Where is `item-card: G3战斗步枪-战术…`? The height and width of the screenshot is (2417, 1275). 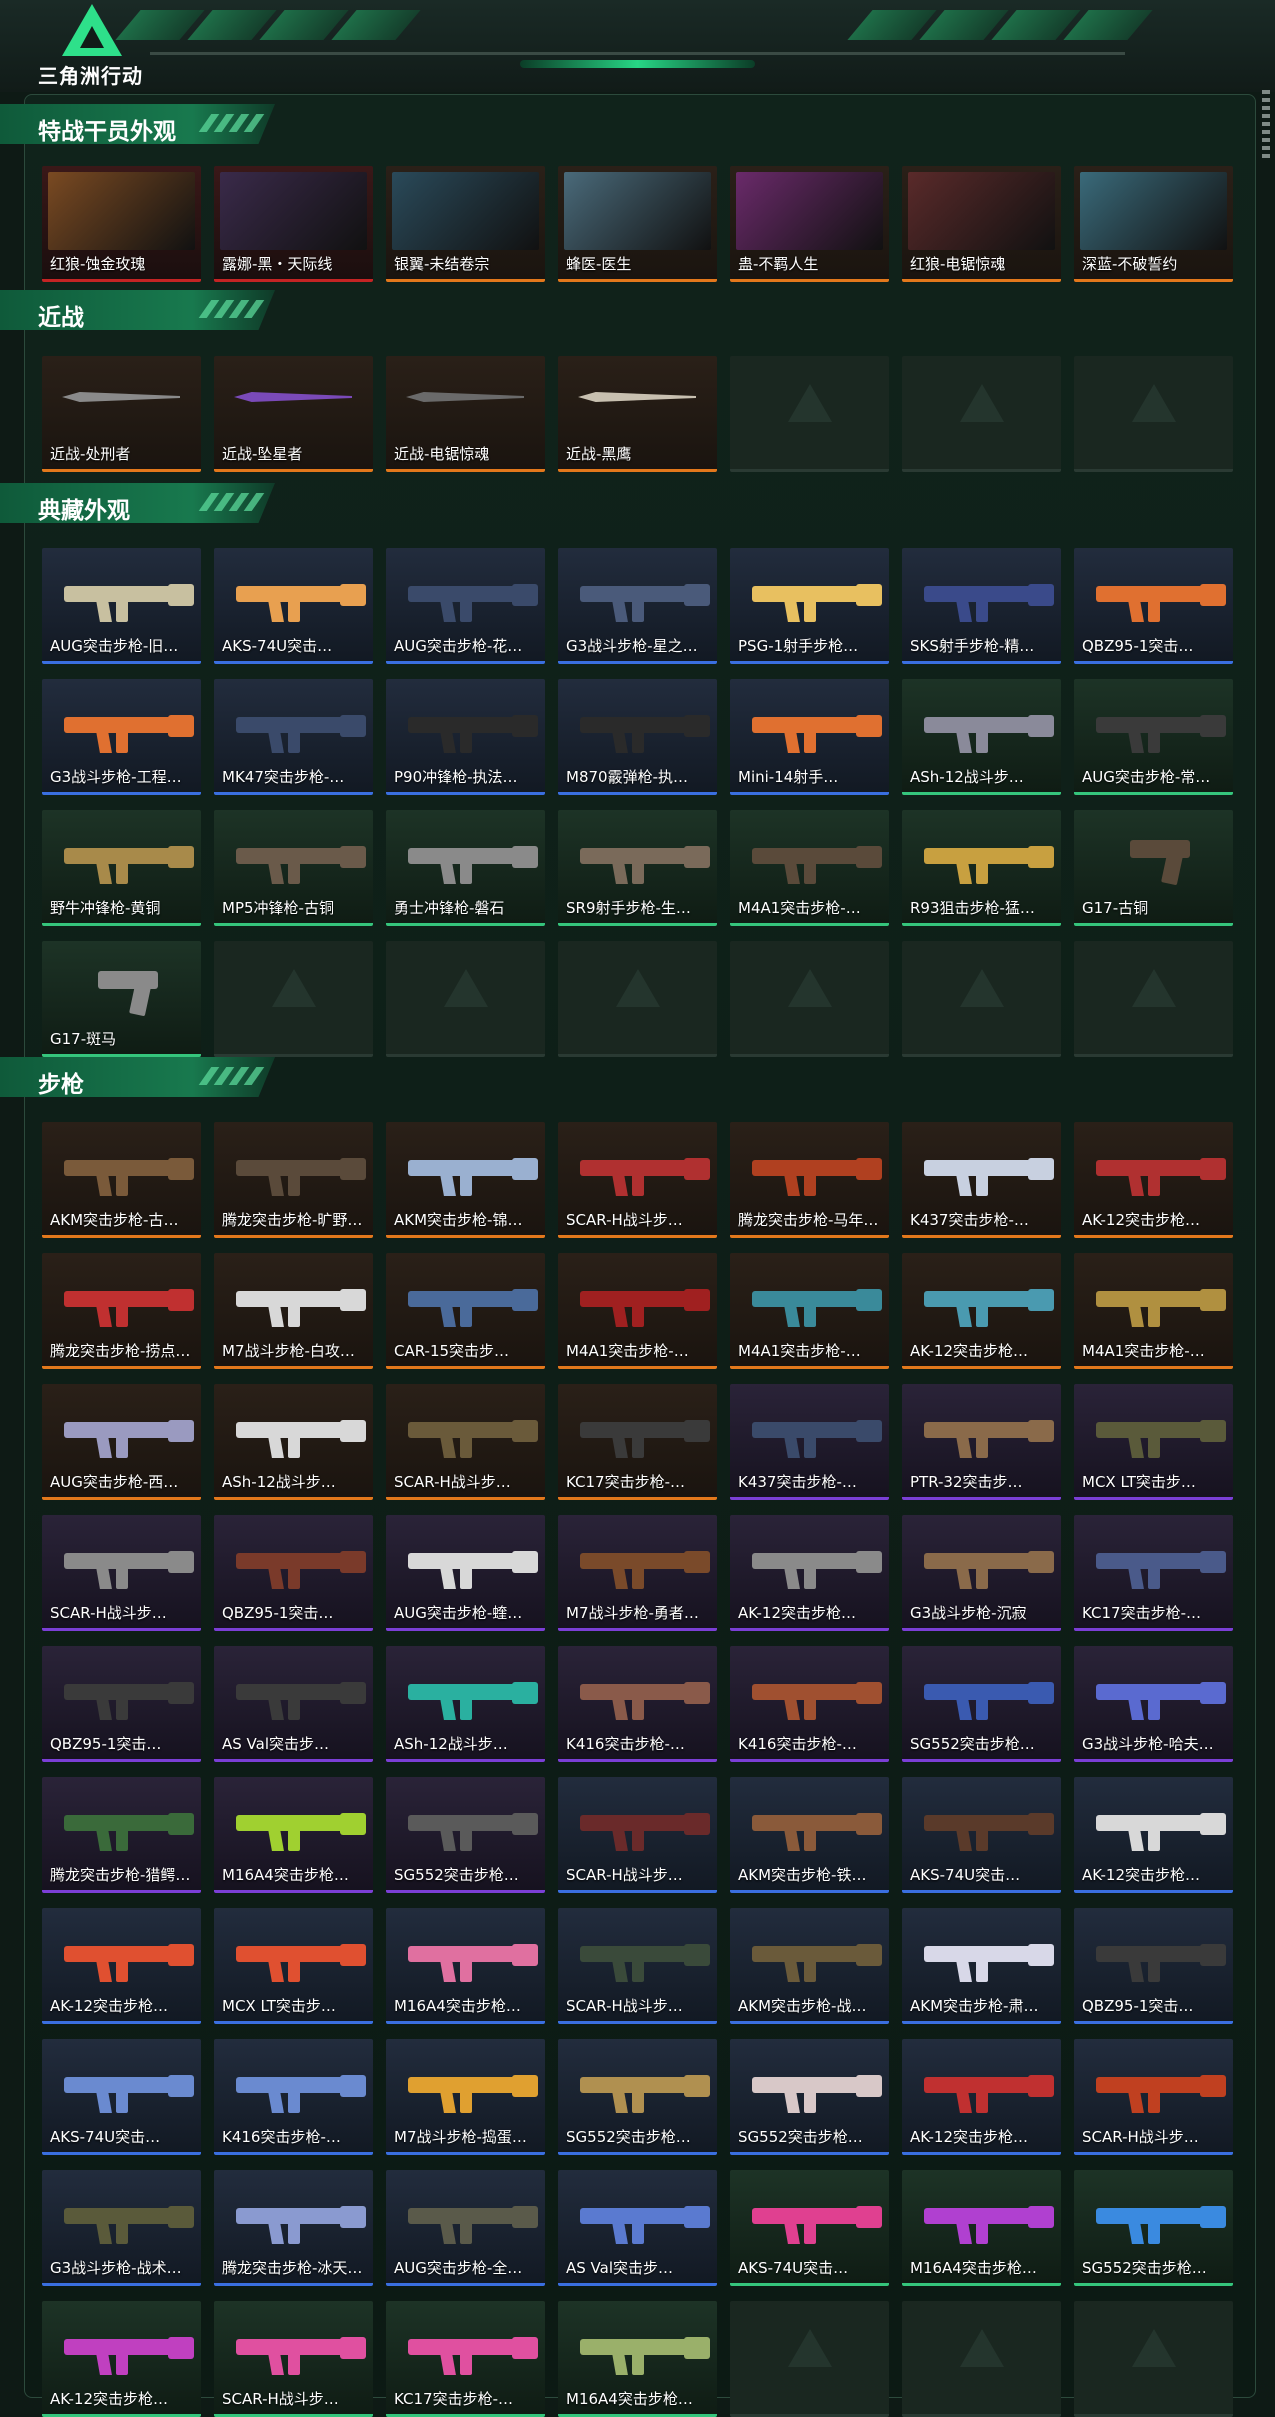
item-card: G3战斗步枪-战术… is located at coordinates (121, 2228).